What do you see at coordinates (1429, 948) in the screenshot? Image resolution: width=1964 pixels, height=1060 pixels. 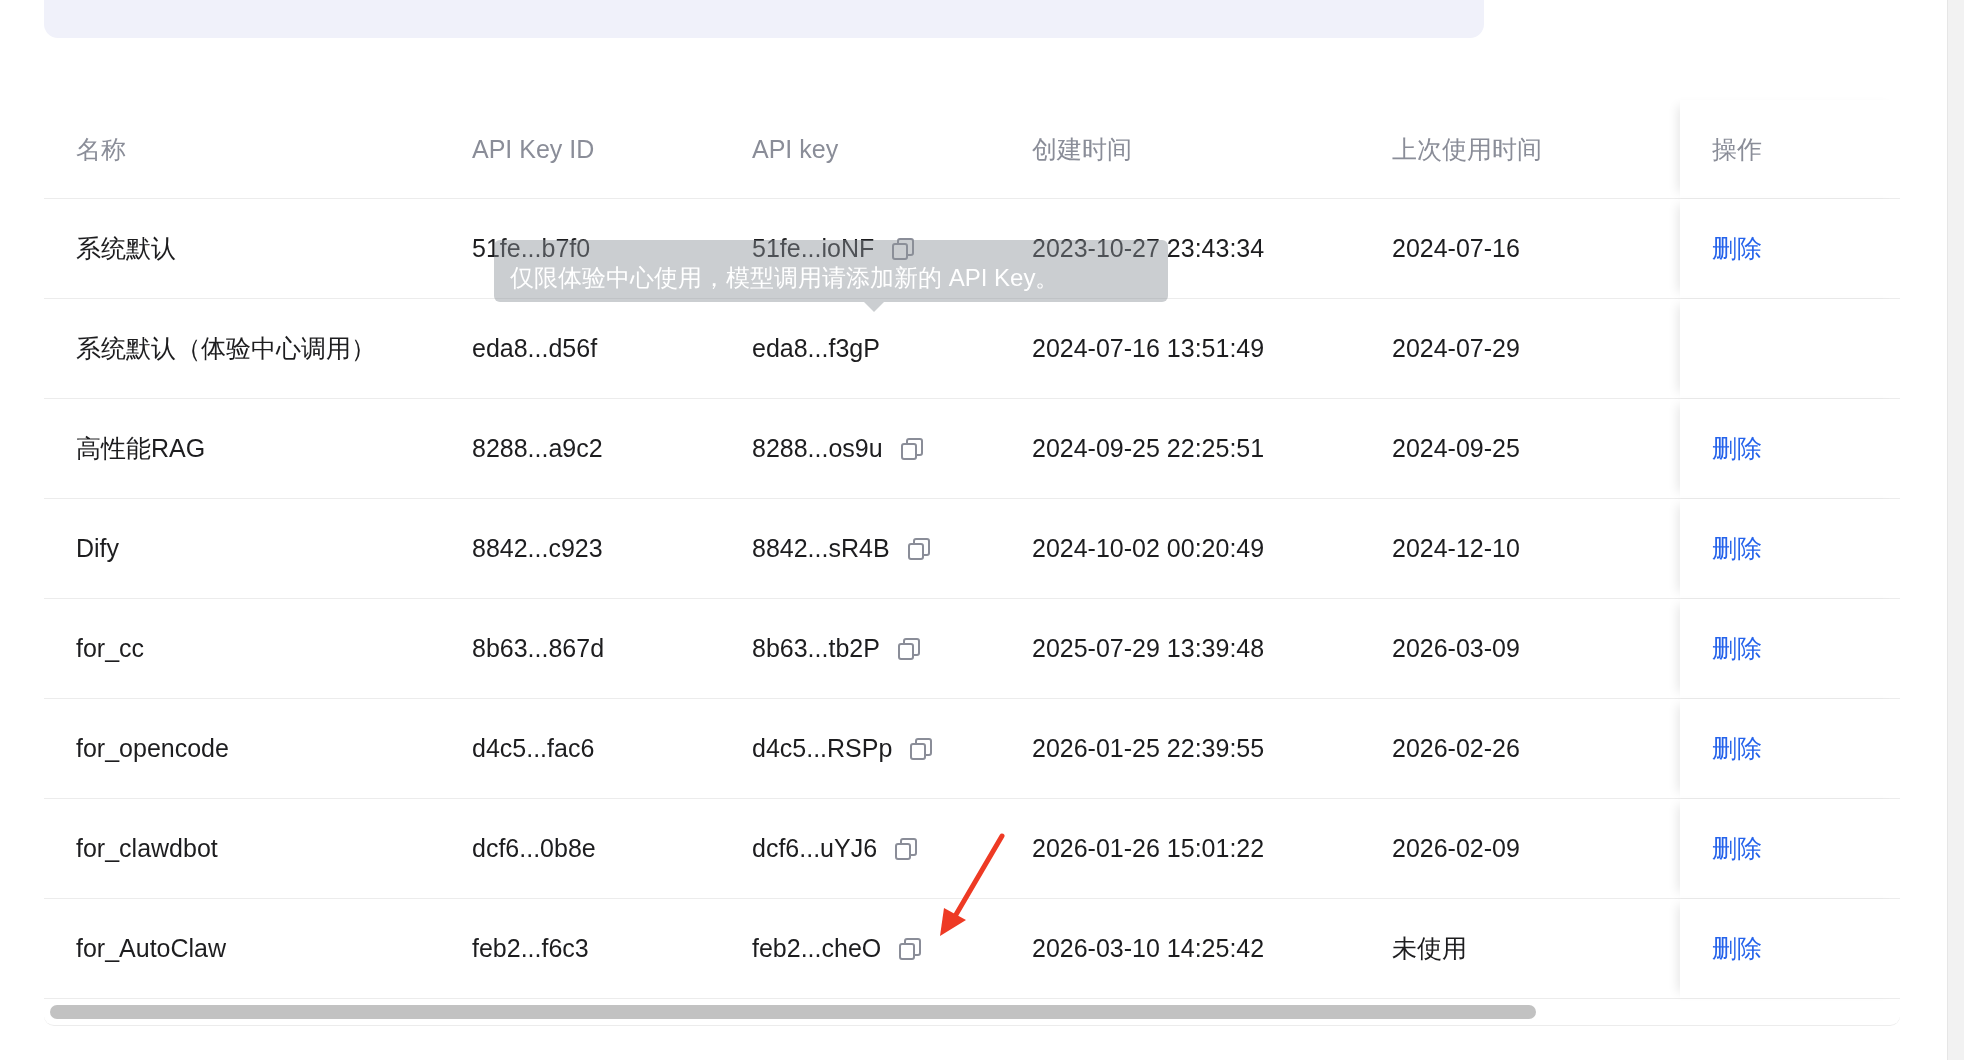 I see `table-cell-text: 未使用` at bounding box center [1429, 948].